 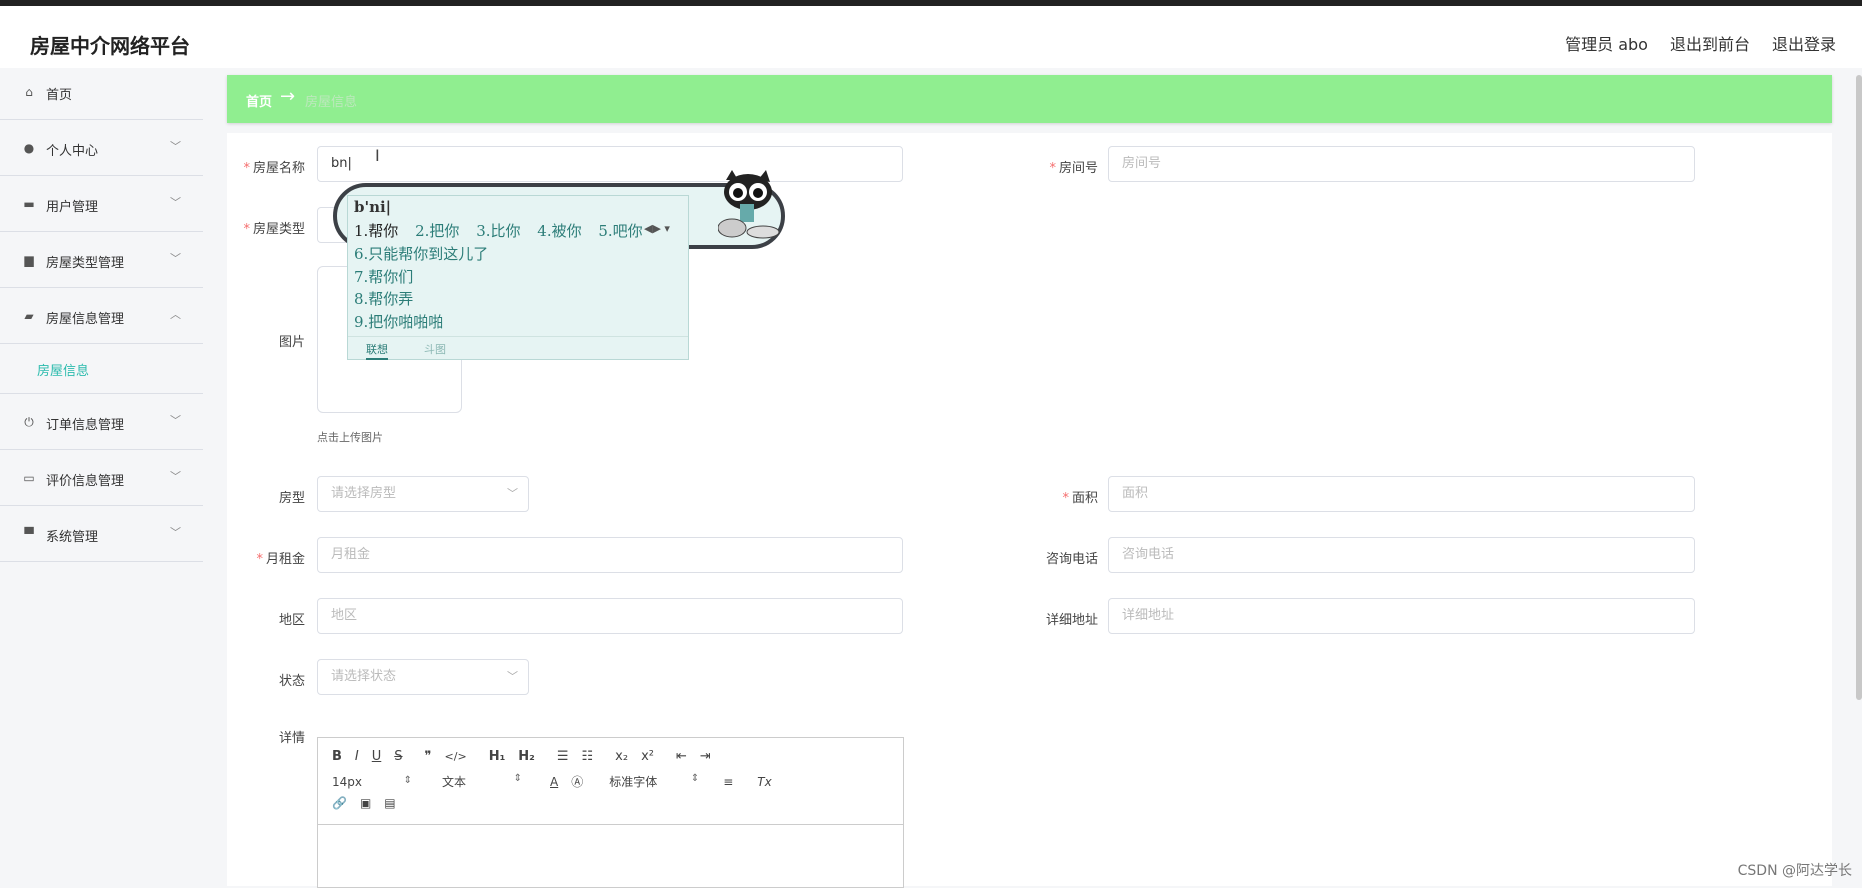 What do you see at coordinates (1804, 43) in the screenshot?
I see `logout-link: 退出登录` at bounding box center [1804, 43].